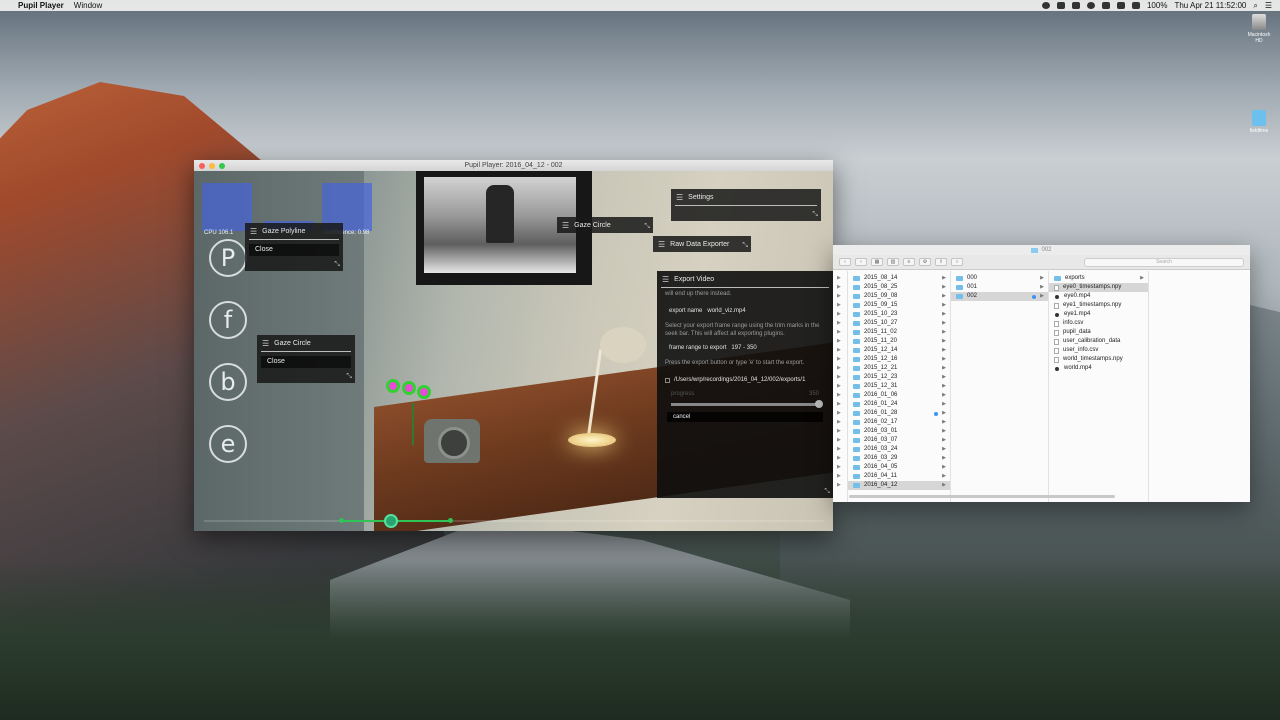 This screenshot has height=720, width=1280. Describe the element at coordinates (1255, 6) in the screenshot. I see `spotlight-icon: ⌕` at that location.